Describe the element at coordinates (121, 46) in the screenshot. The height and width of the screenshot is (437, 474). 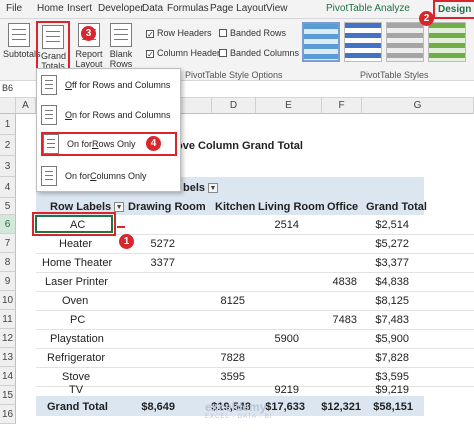
I see `blank-rows-button: Blank Rows` at that location.